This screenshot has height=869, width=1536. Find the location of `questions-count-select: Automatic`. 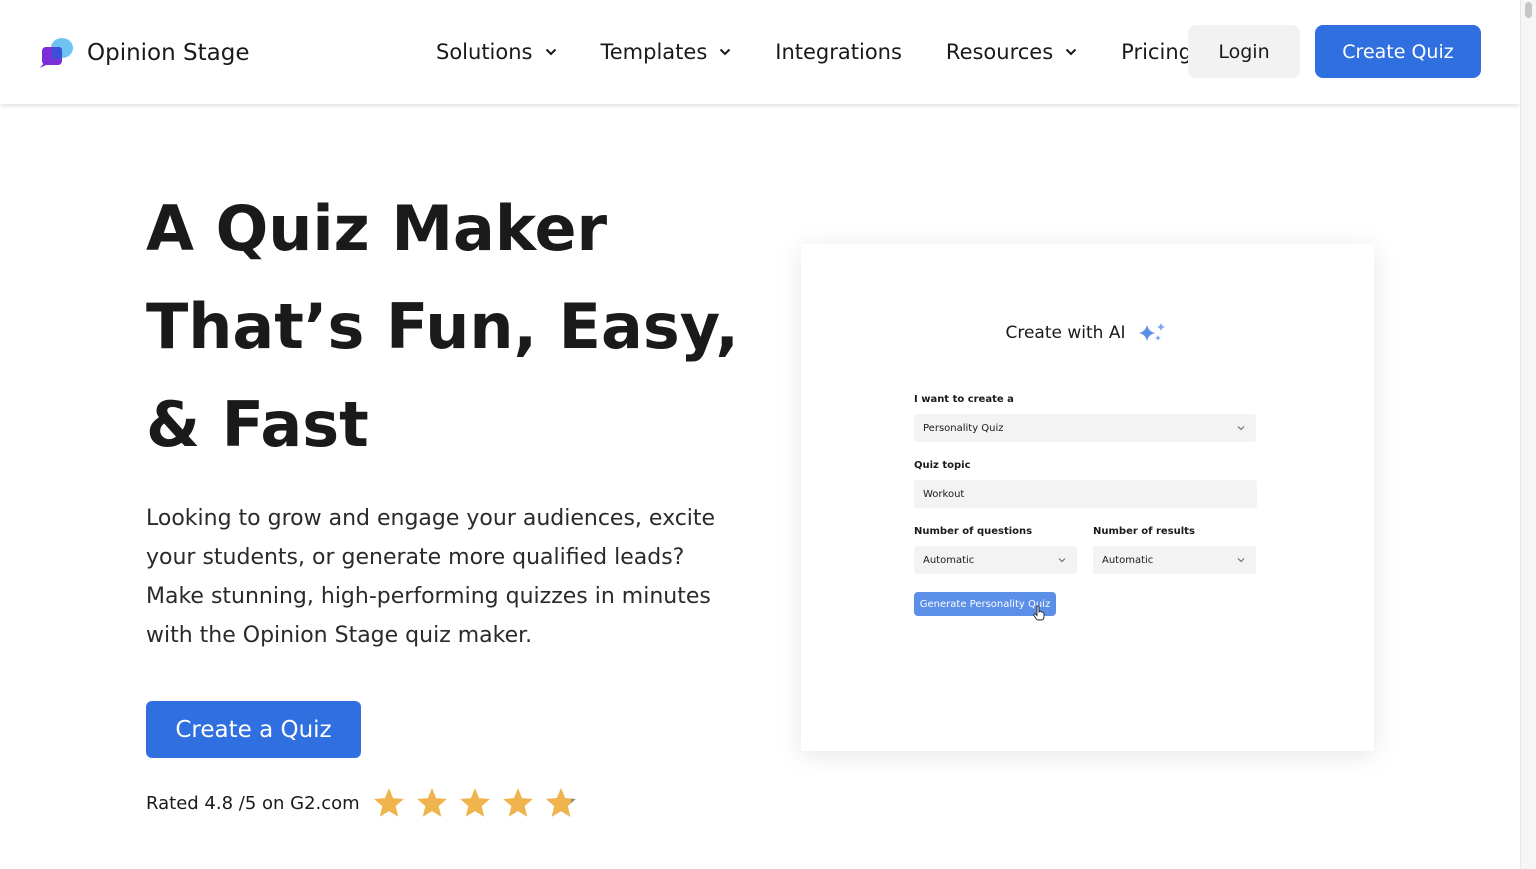

questions-count-select: Automatic is located at coordinates (995, 560).